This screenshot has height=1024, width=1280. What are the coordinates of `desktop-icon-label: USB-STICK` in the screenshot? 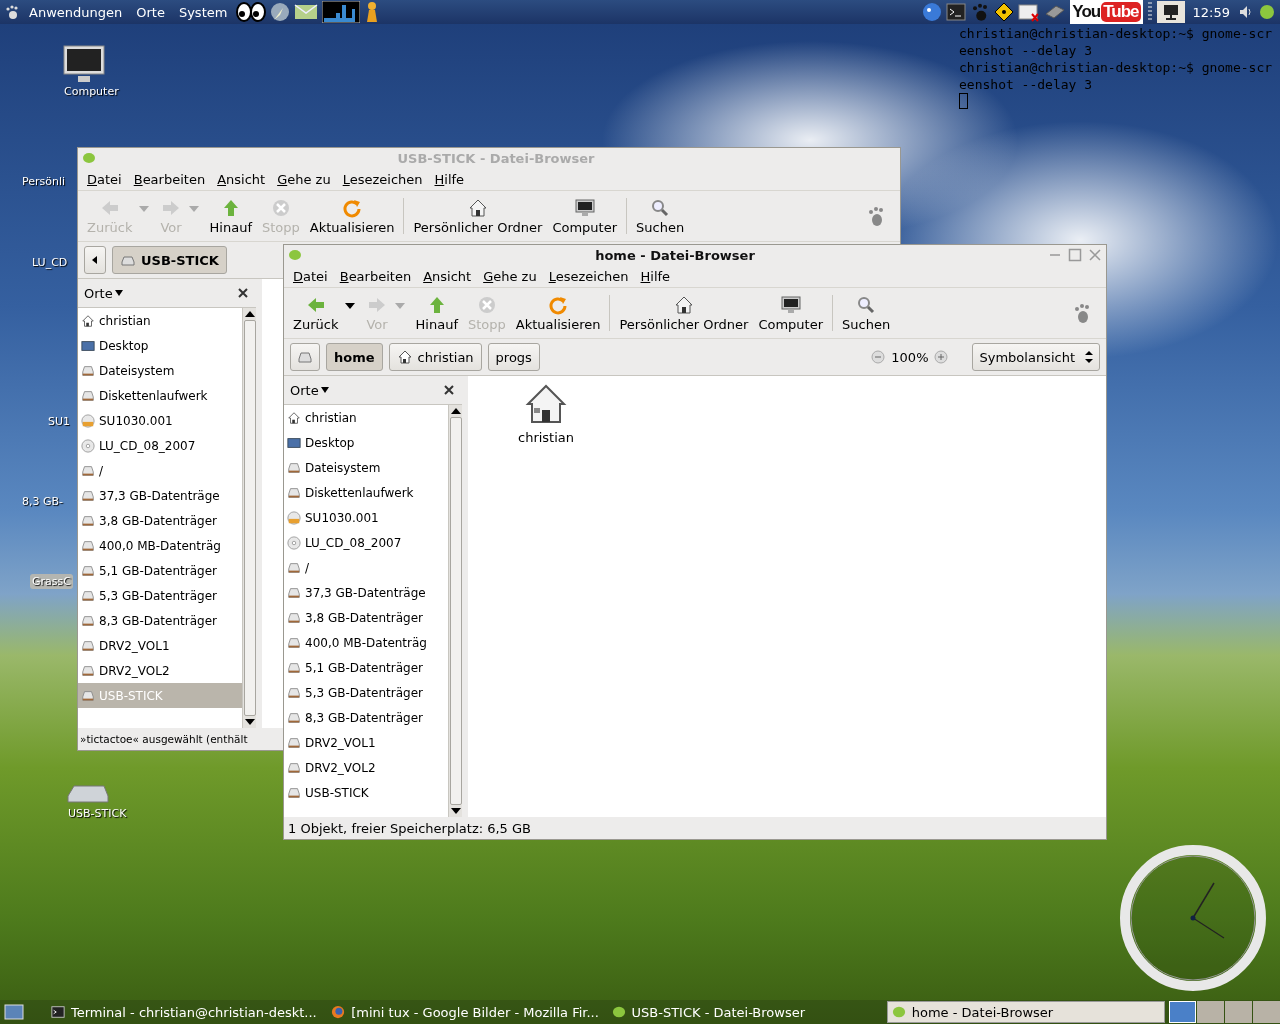 It's located at (97, 813).